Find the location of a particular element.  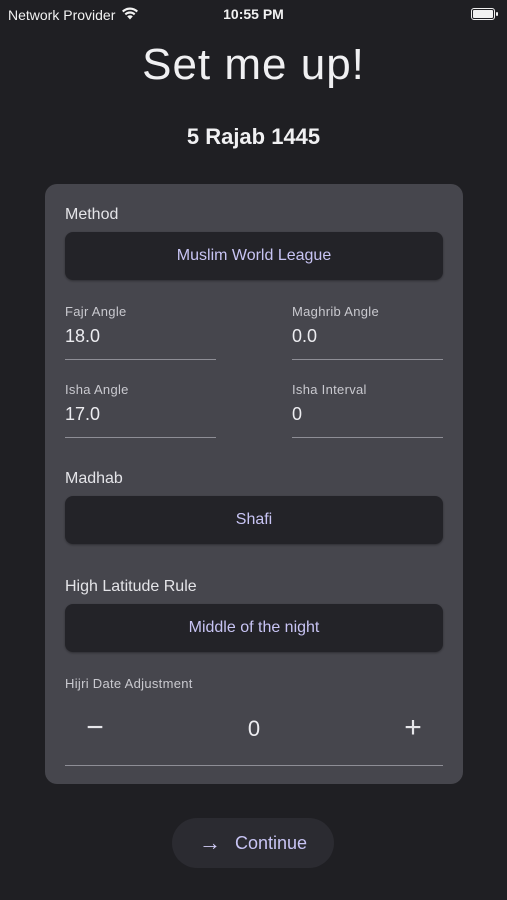

plus-icon: + is located at coordinates (413, 728).